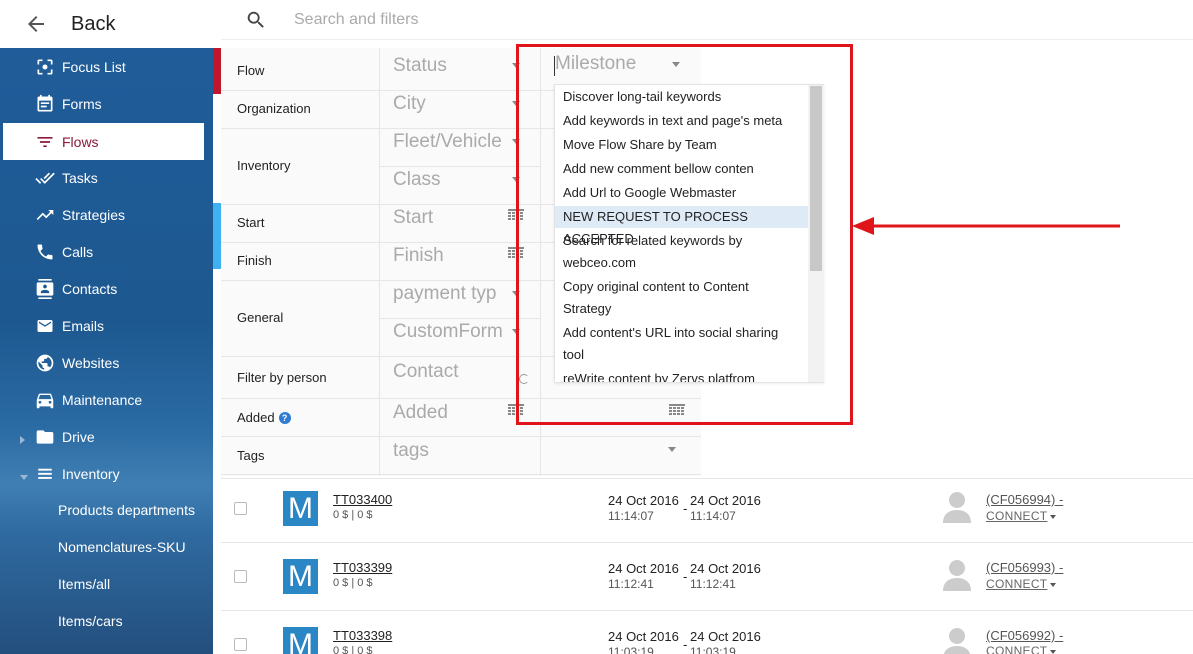 The height and width of the screenshot is (654, 1193). Describe the element at coordinates (1024, 635) in the screenshot. I see `contact-link: (CF056992) -` at that location.